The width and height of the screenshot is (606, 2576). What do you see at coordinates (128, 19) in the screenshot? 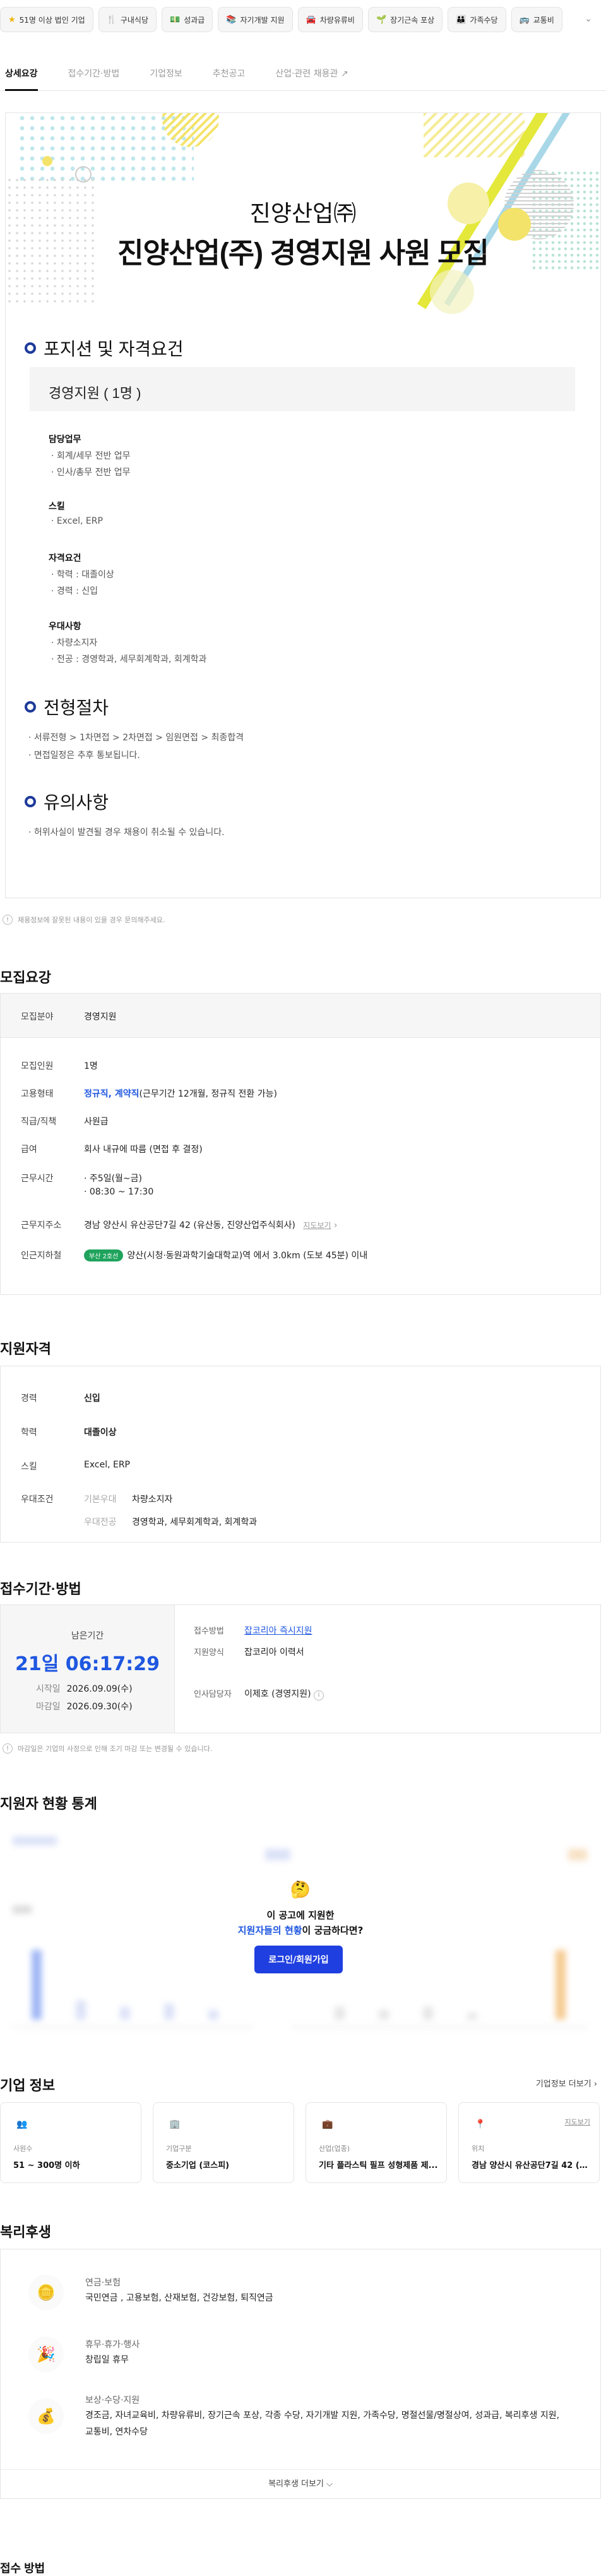
I see `benefit-tag: 🍴 구내식당` at bounding box center [128, 19].